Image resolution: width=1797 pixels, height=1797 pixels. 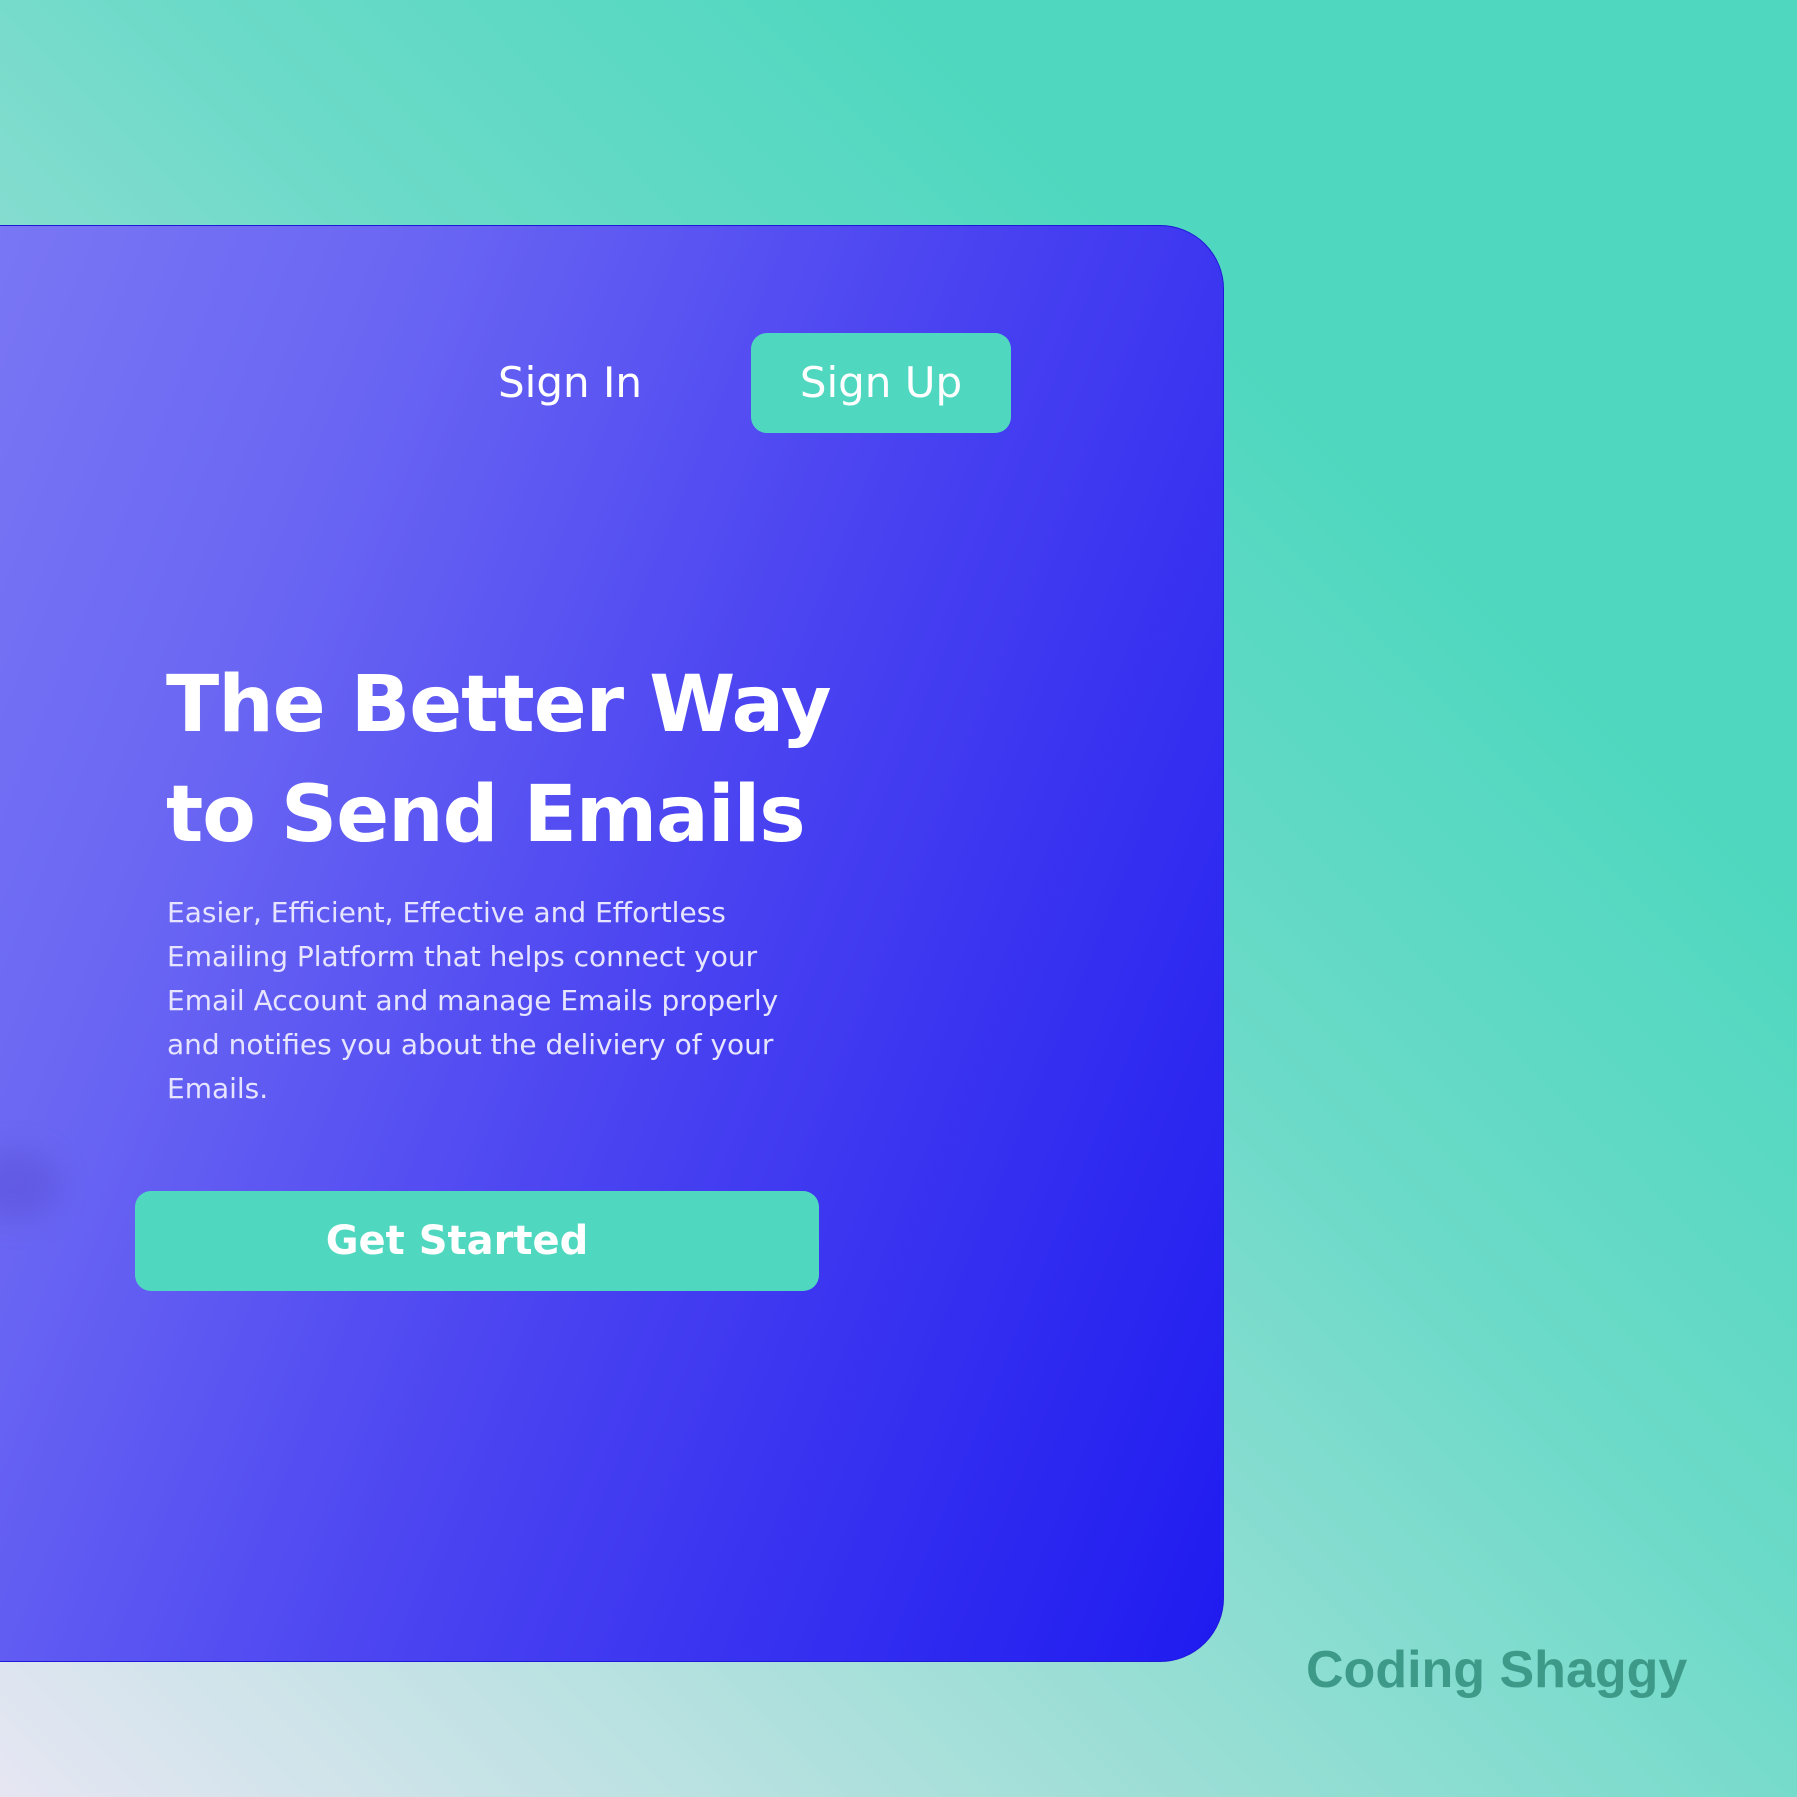 What do you see at coordinates (1497, 1670) in the screenshot?
I see `brand-watermark: Coding Shaggy` at bounding box center [1497, 1670].